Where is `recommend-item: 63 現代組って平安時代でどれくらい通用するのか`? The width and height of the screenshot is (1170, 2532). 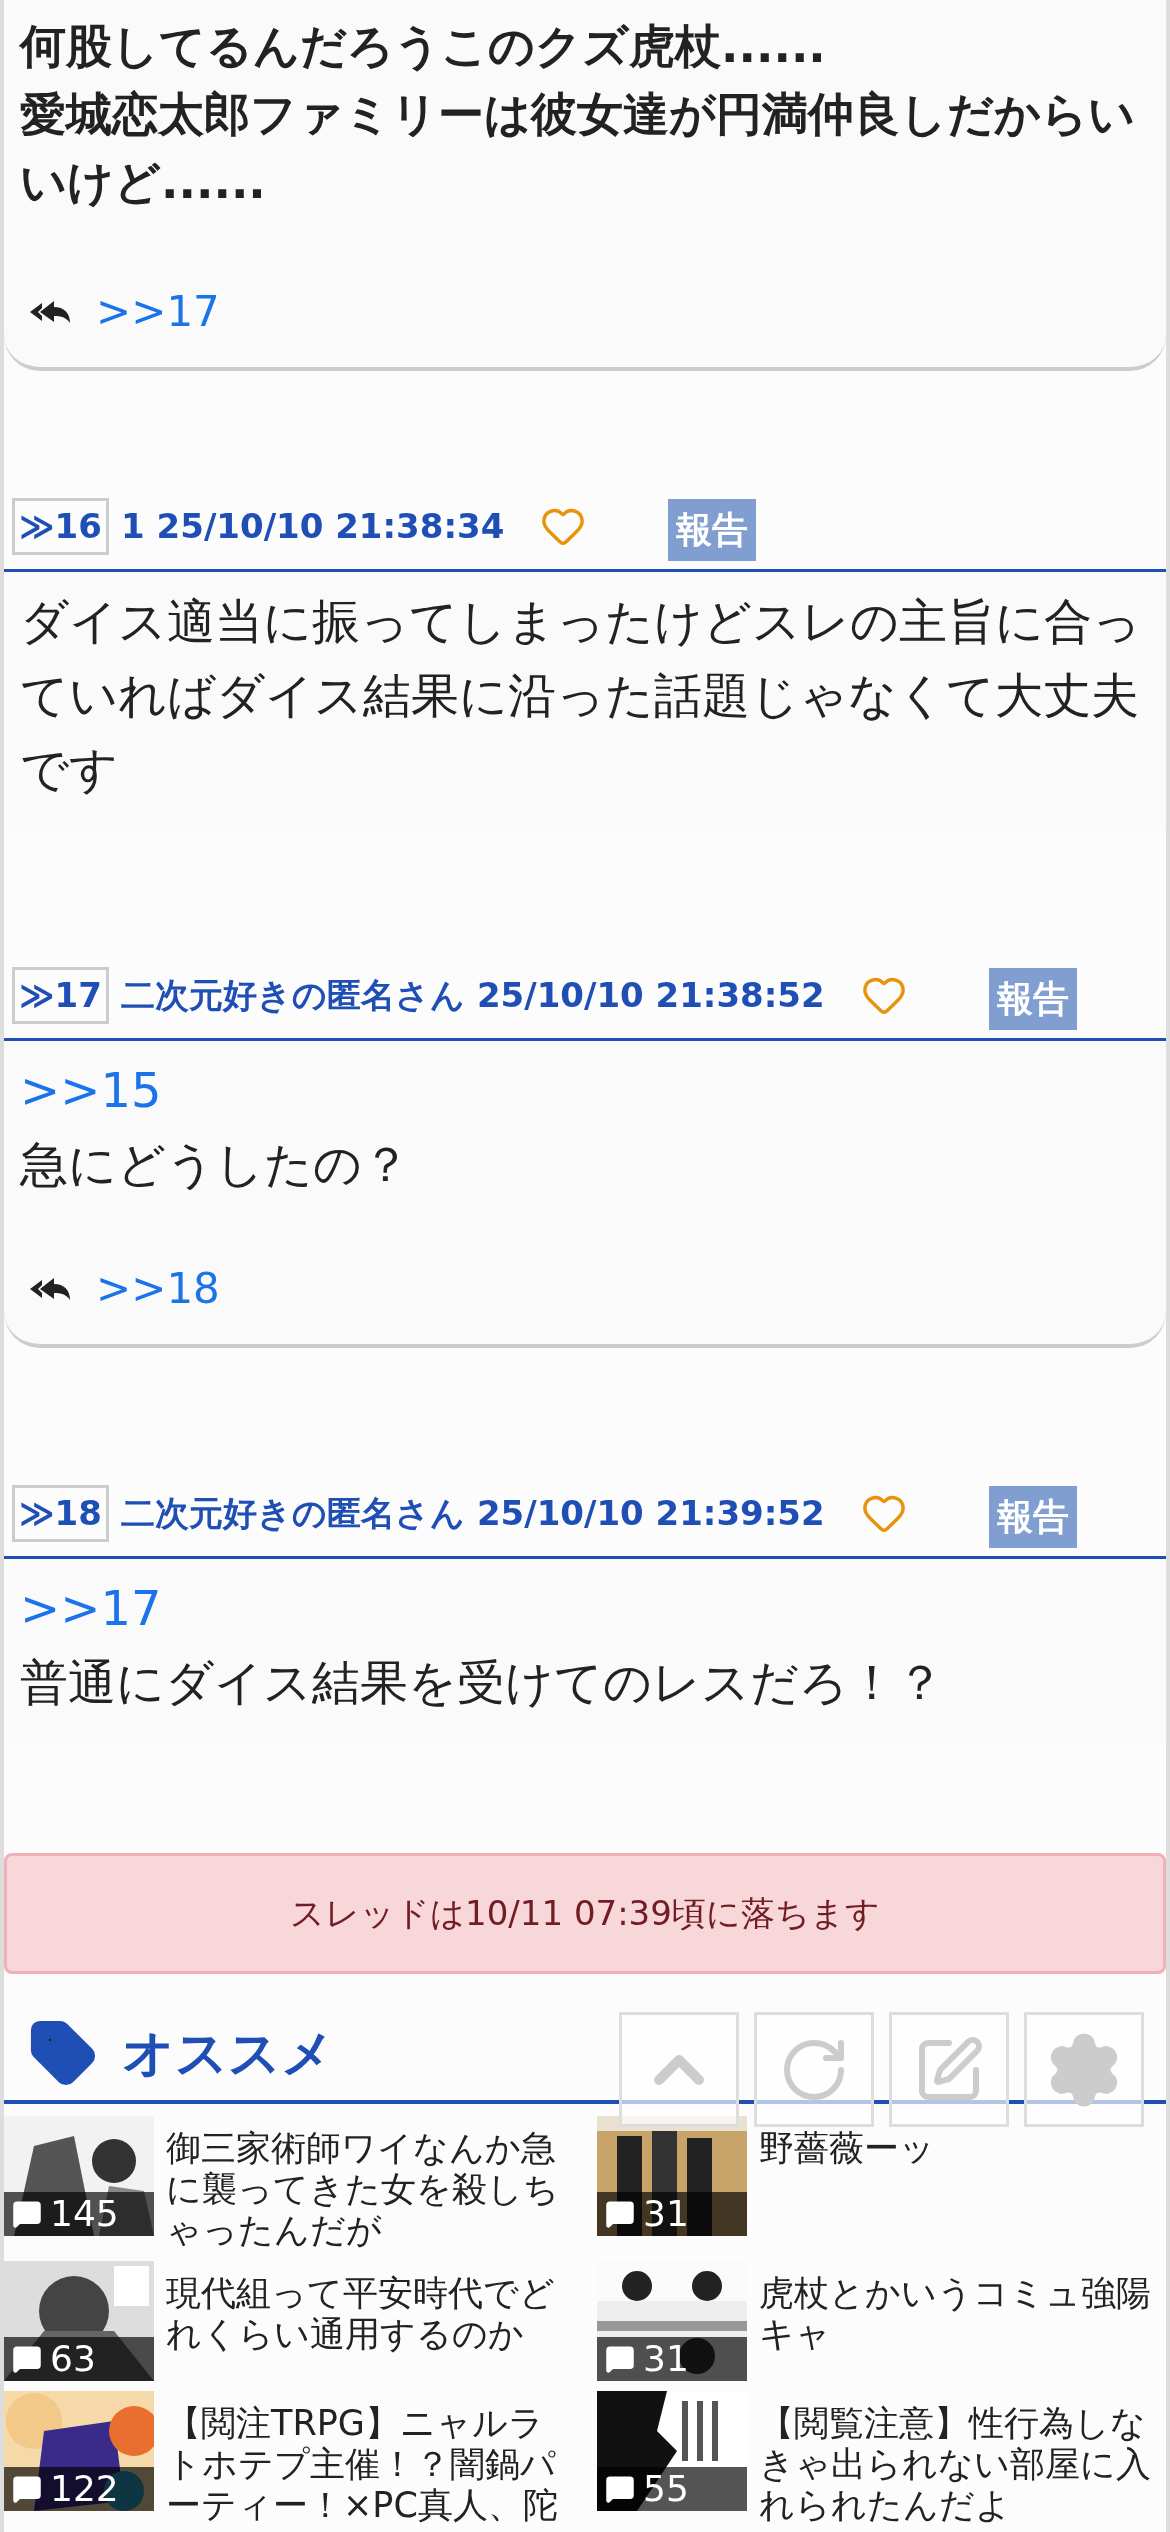
recommend-item: 63 現代組って平安時代でどれくらい通用するのか is located at coordinates (288, 2321).